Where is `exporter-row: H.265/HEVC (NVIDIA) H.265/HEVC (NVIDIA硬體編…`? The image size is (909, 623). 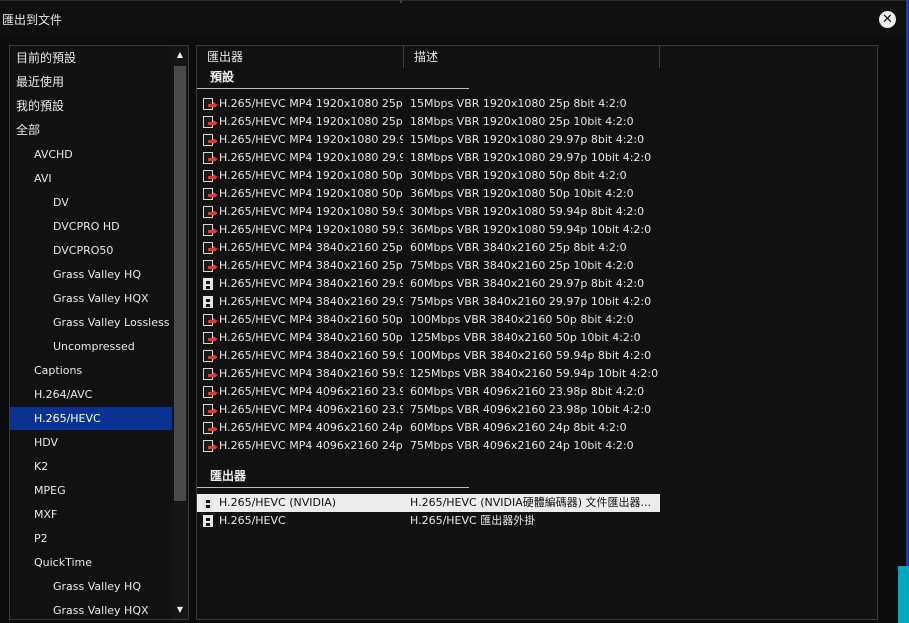
exporter-row: H.265/HEVC (NVIDIA) H.265/HEVC (NVIDIA硬體編… is located at coordinates (428, 503).